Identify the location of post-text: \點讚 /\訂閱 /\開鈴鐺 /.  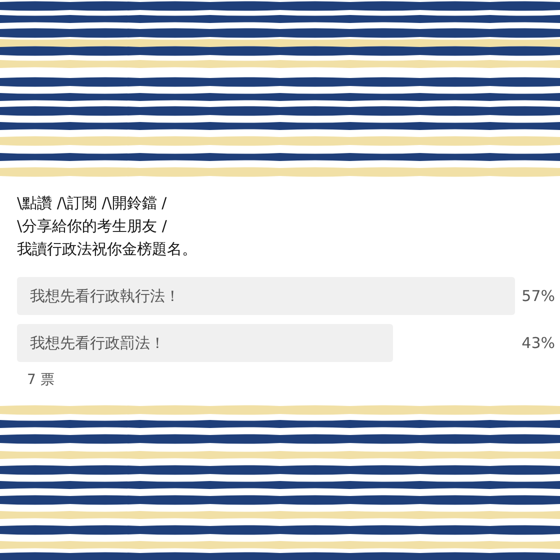
(92, 203).